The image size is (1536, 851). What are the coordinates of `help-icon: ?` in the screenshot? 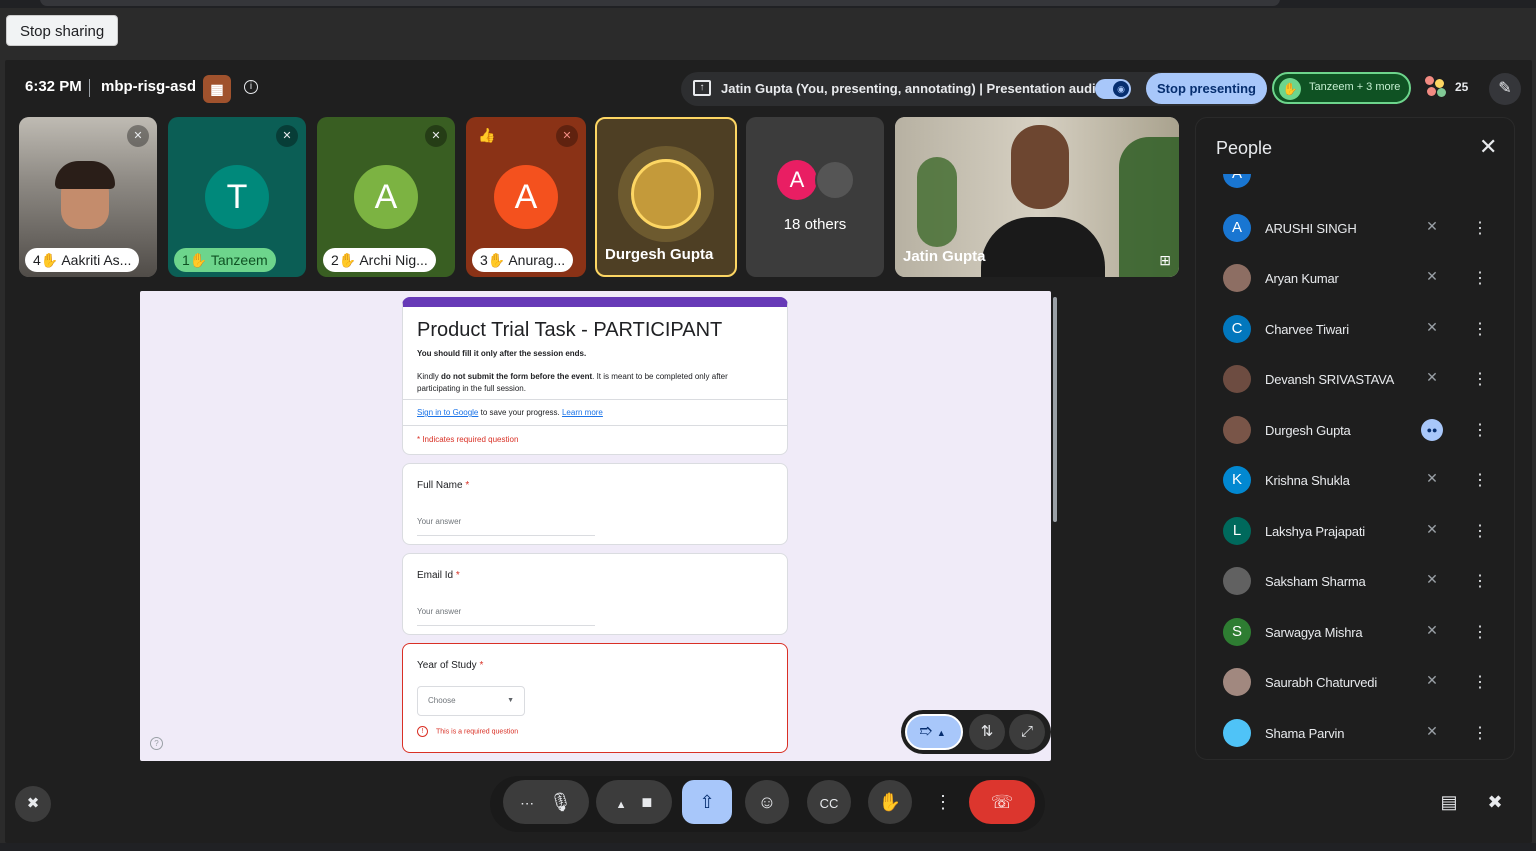 It's located at (156, 743).